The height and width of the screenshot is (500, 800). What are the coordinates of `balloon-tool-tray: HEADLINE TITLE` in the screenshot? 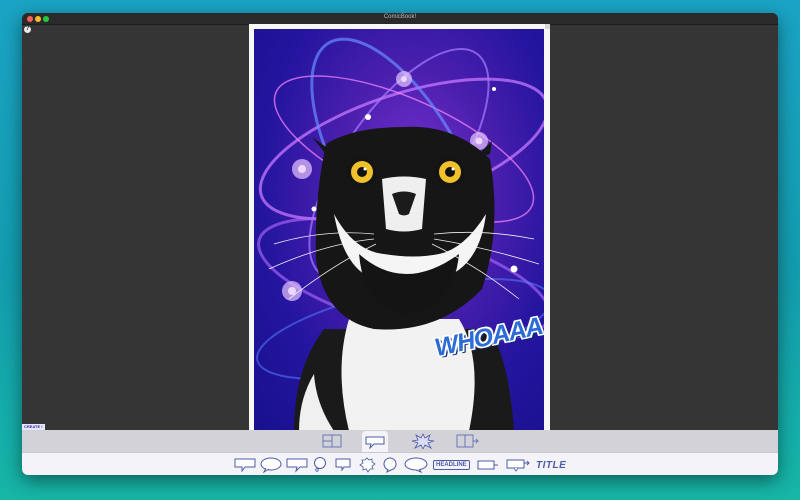 It's located at (400, 463).